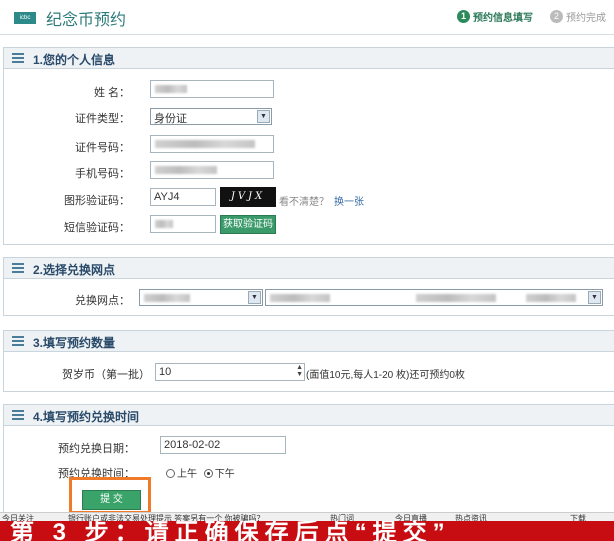 The width and height of the screenshot is (614, 541). Describe the element at coordinates (299, 371) in the screenshot. I see `stepper-arrows-icon: ▲ ▼` at that location.